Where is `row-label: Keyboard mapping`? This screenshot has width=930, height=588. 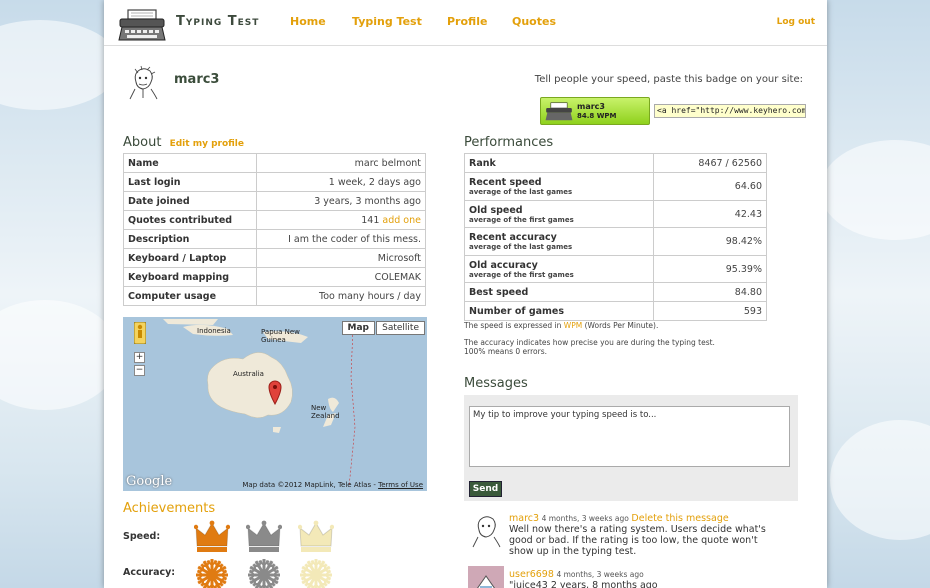 row-label: Keyboard mapping is located at coordinates (190, 277).